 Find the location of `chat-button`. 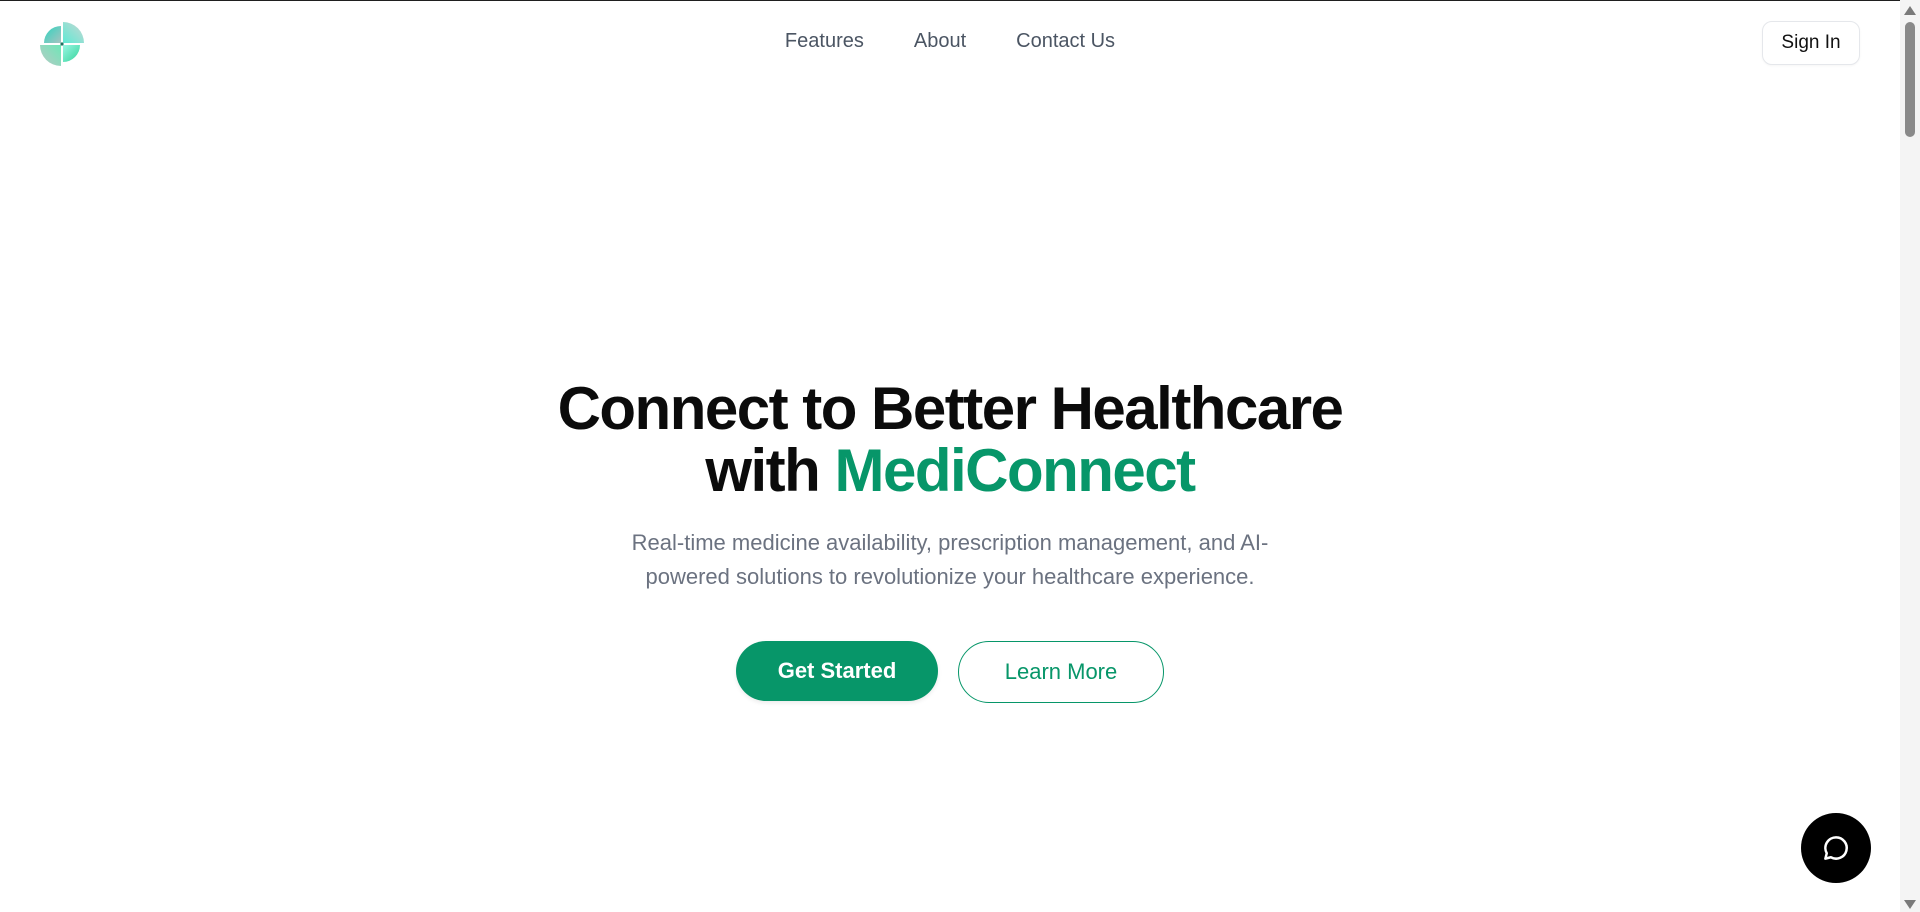

chat-button is located at coordinates (1836, 848).